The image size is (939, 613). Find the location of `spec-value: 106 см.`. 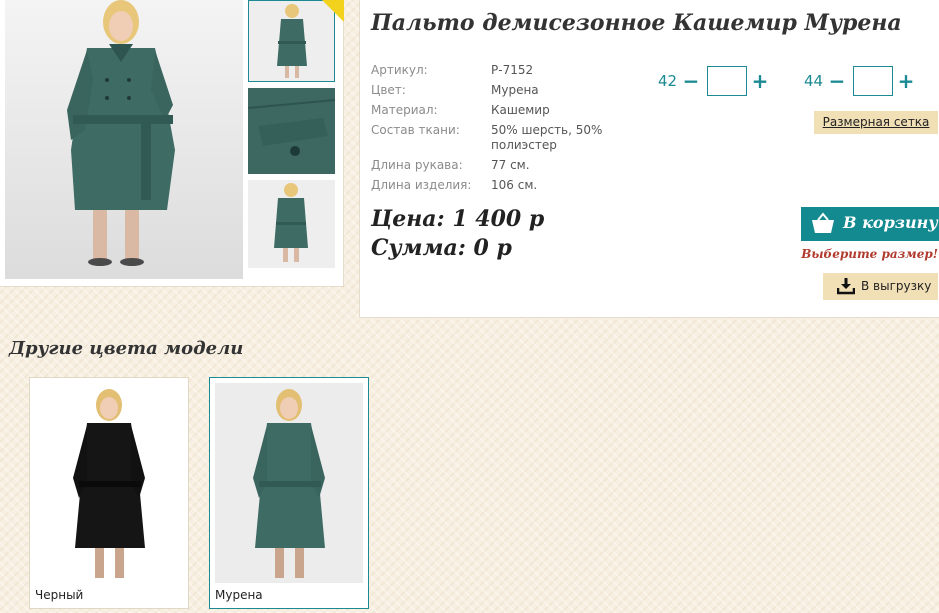

spec-value: 106 см. is located at coordinates (514, 185).